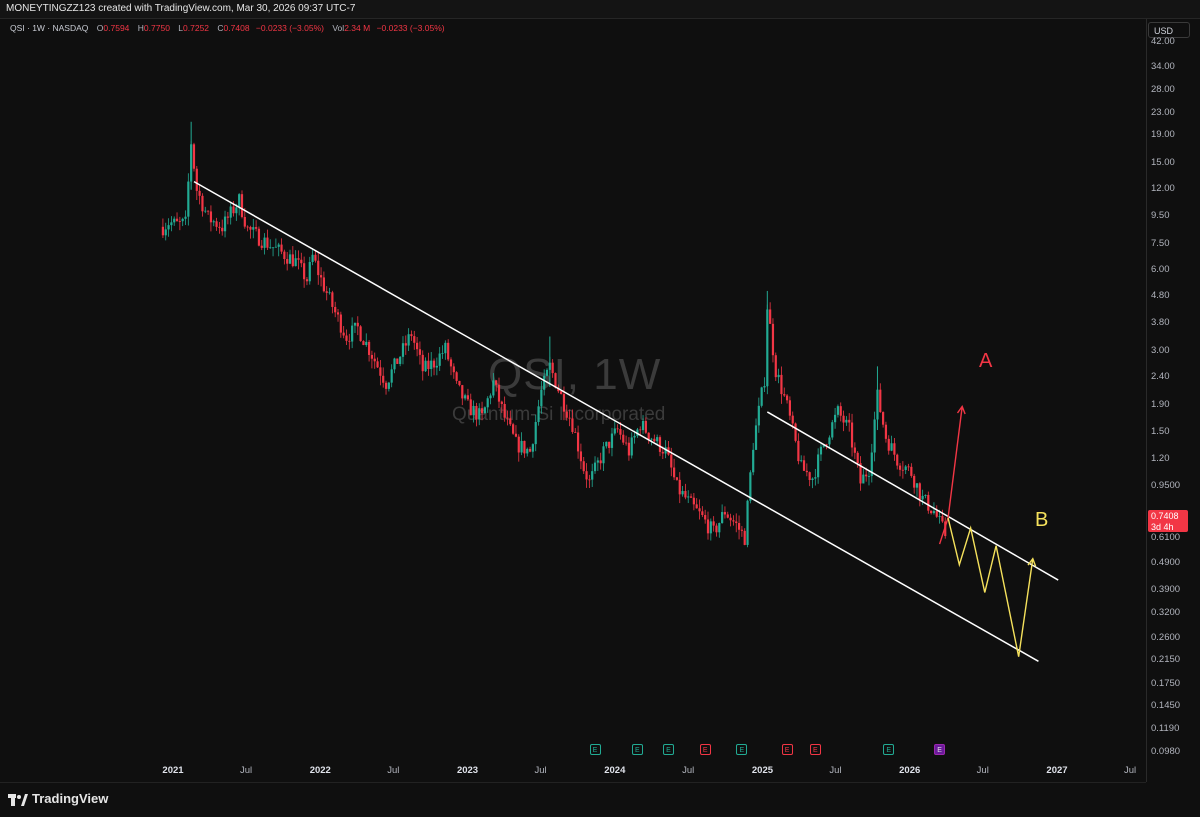 This screenshot has height=817, width=1200. I want to click on y-tick-label: 0.4900, so click(1166, 563).